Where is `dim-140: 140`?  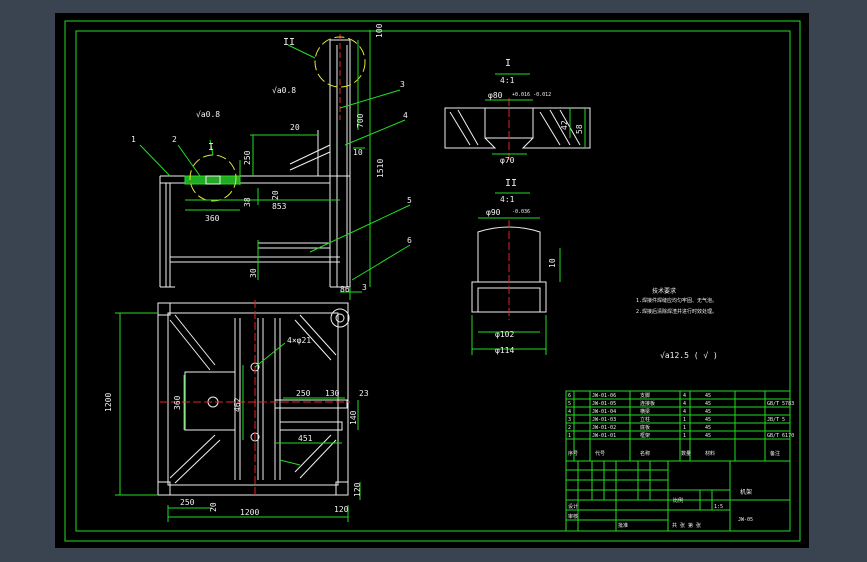
dim-140: 140 is located at coordinates (353, 417).